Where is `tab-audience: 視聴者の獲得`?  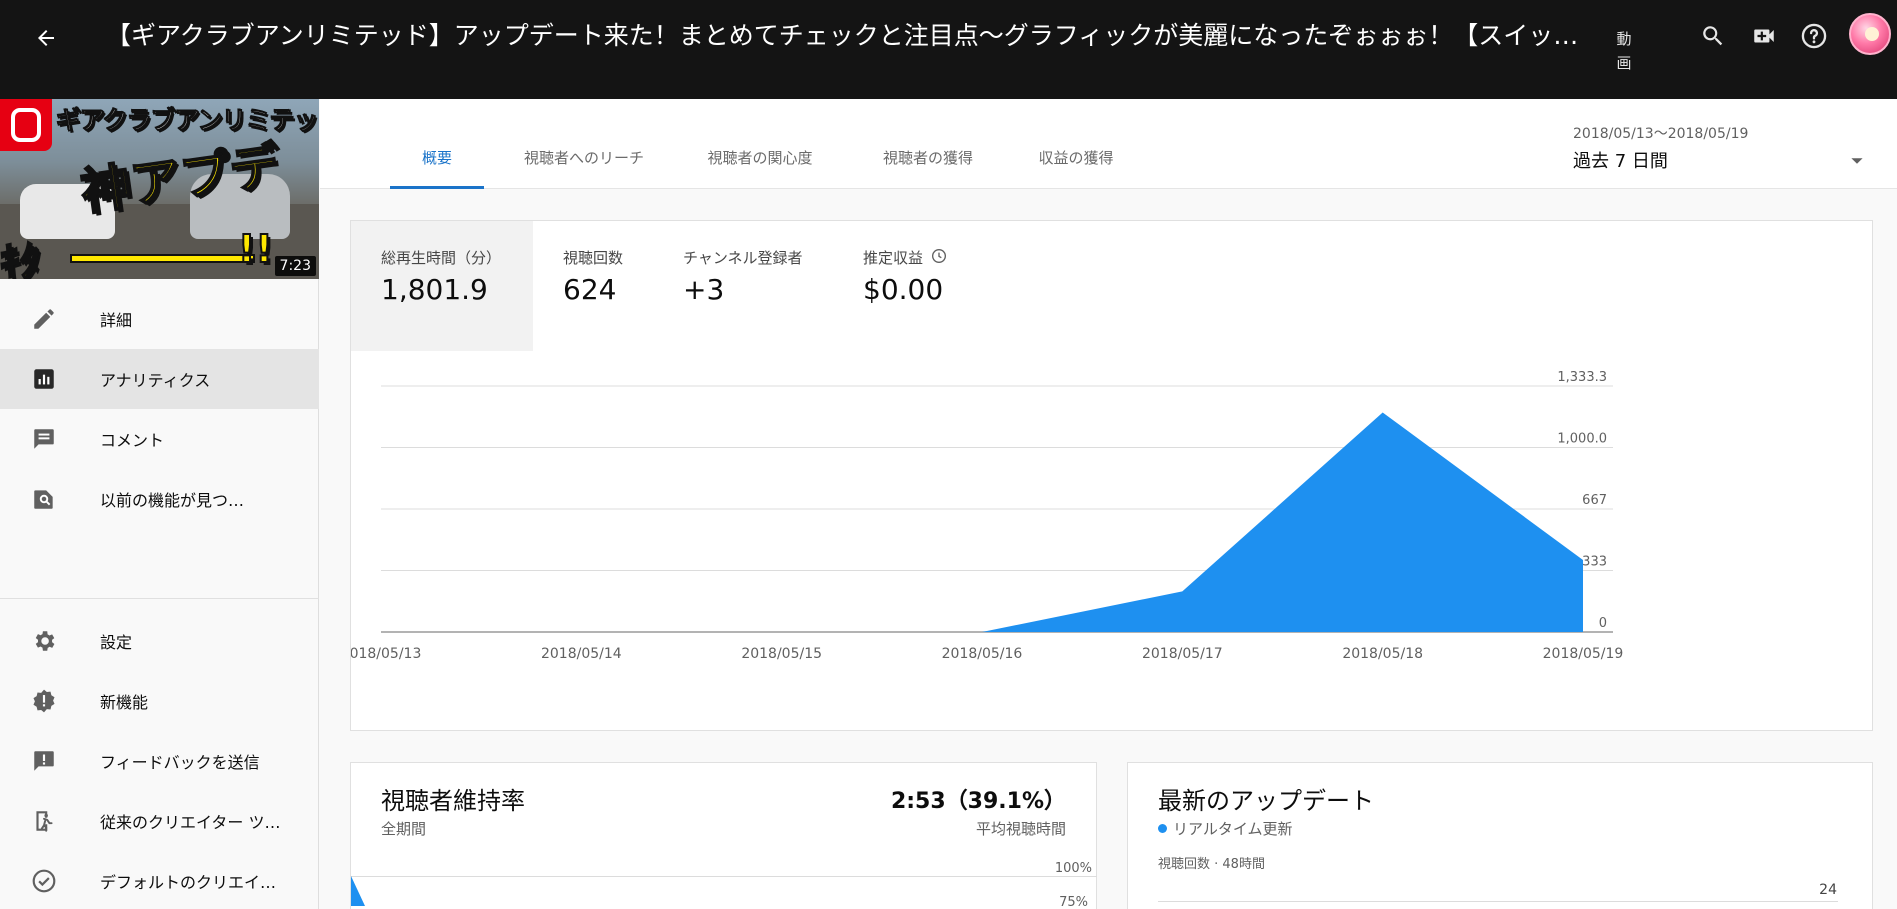 tab-audience: 視聴者の獲得 is located at coordinates (928, 168).